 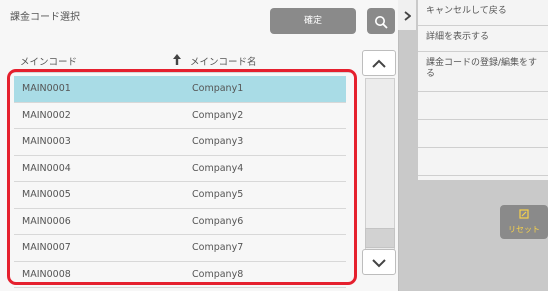 What do you see at coordinates (46, 88) in the screenshot?
I see `row-code: MAIN0001` at bounding box center [46, 88].